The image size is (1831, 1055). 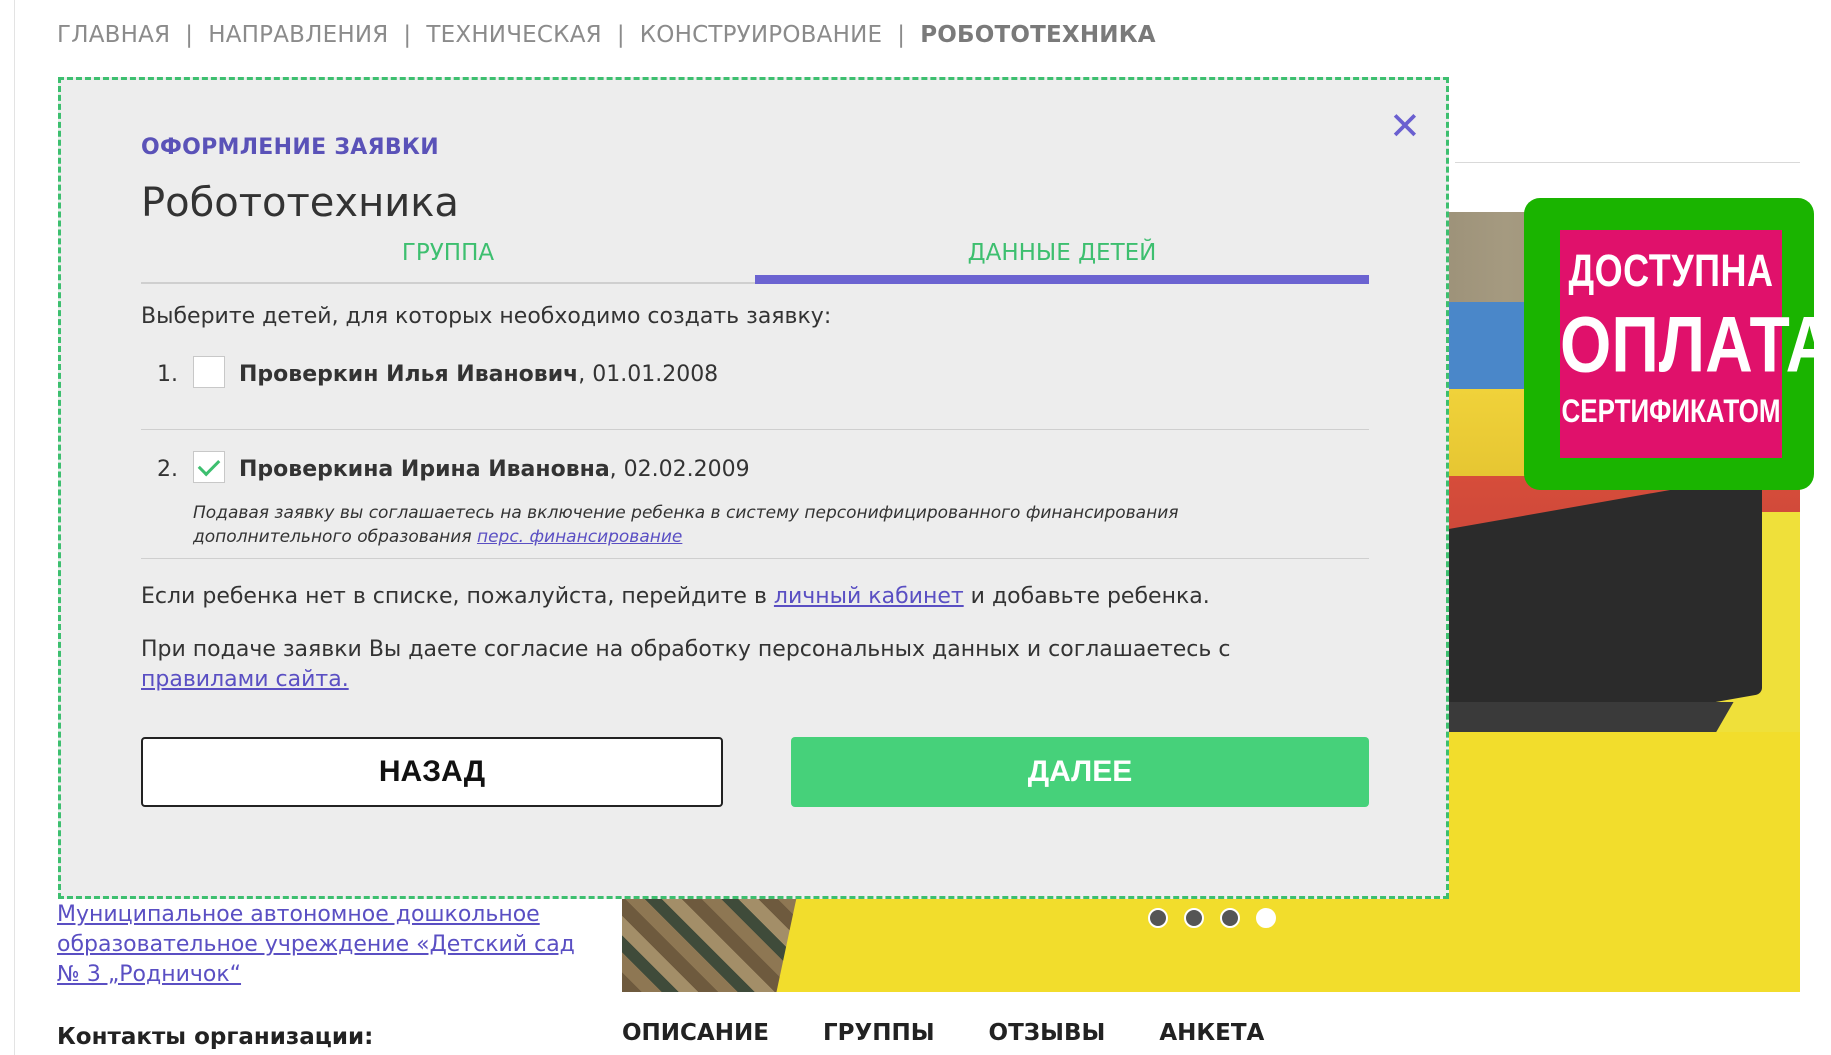 What do you see at coordinates (1671, 270) in the screenshot?
I see `badge-line-1: ДОСТУПНА` at bounding box center [1671, 270].